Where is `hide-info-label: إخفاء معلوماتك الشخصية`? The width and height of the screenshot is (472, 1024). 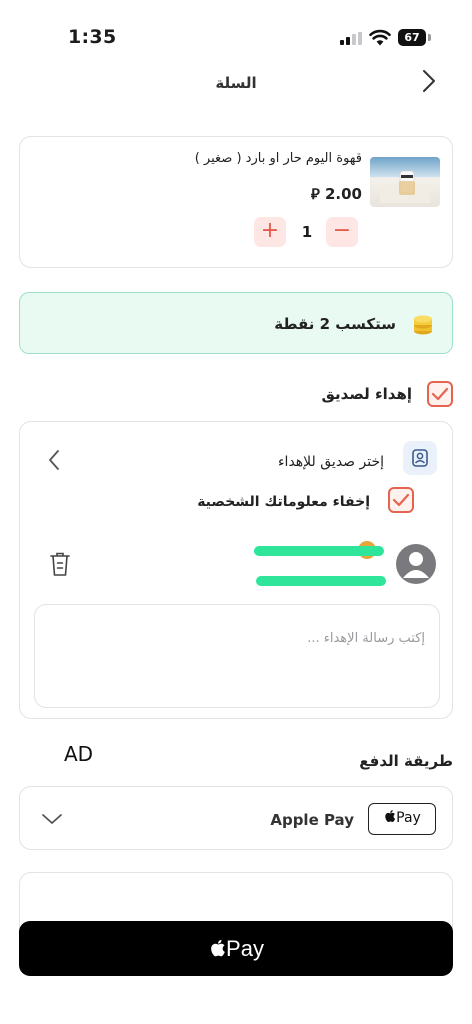 hide-info-label: إخفاء معلوماتك الشخصية is located at coordinates (283, 502).